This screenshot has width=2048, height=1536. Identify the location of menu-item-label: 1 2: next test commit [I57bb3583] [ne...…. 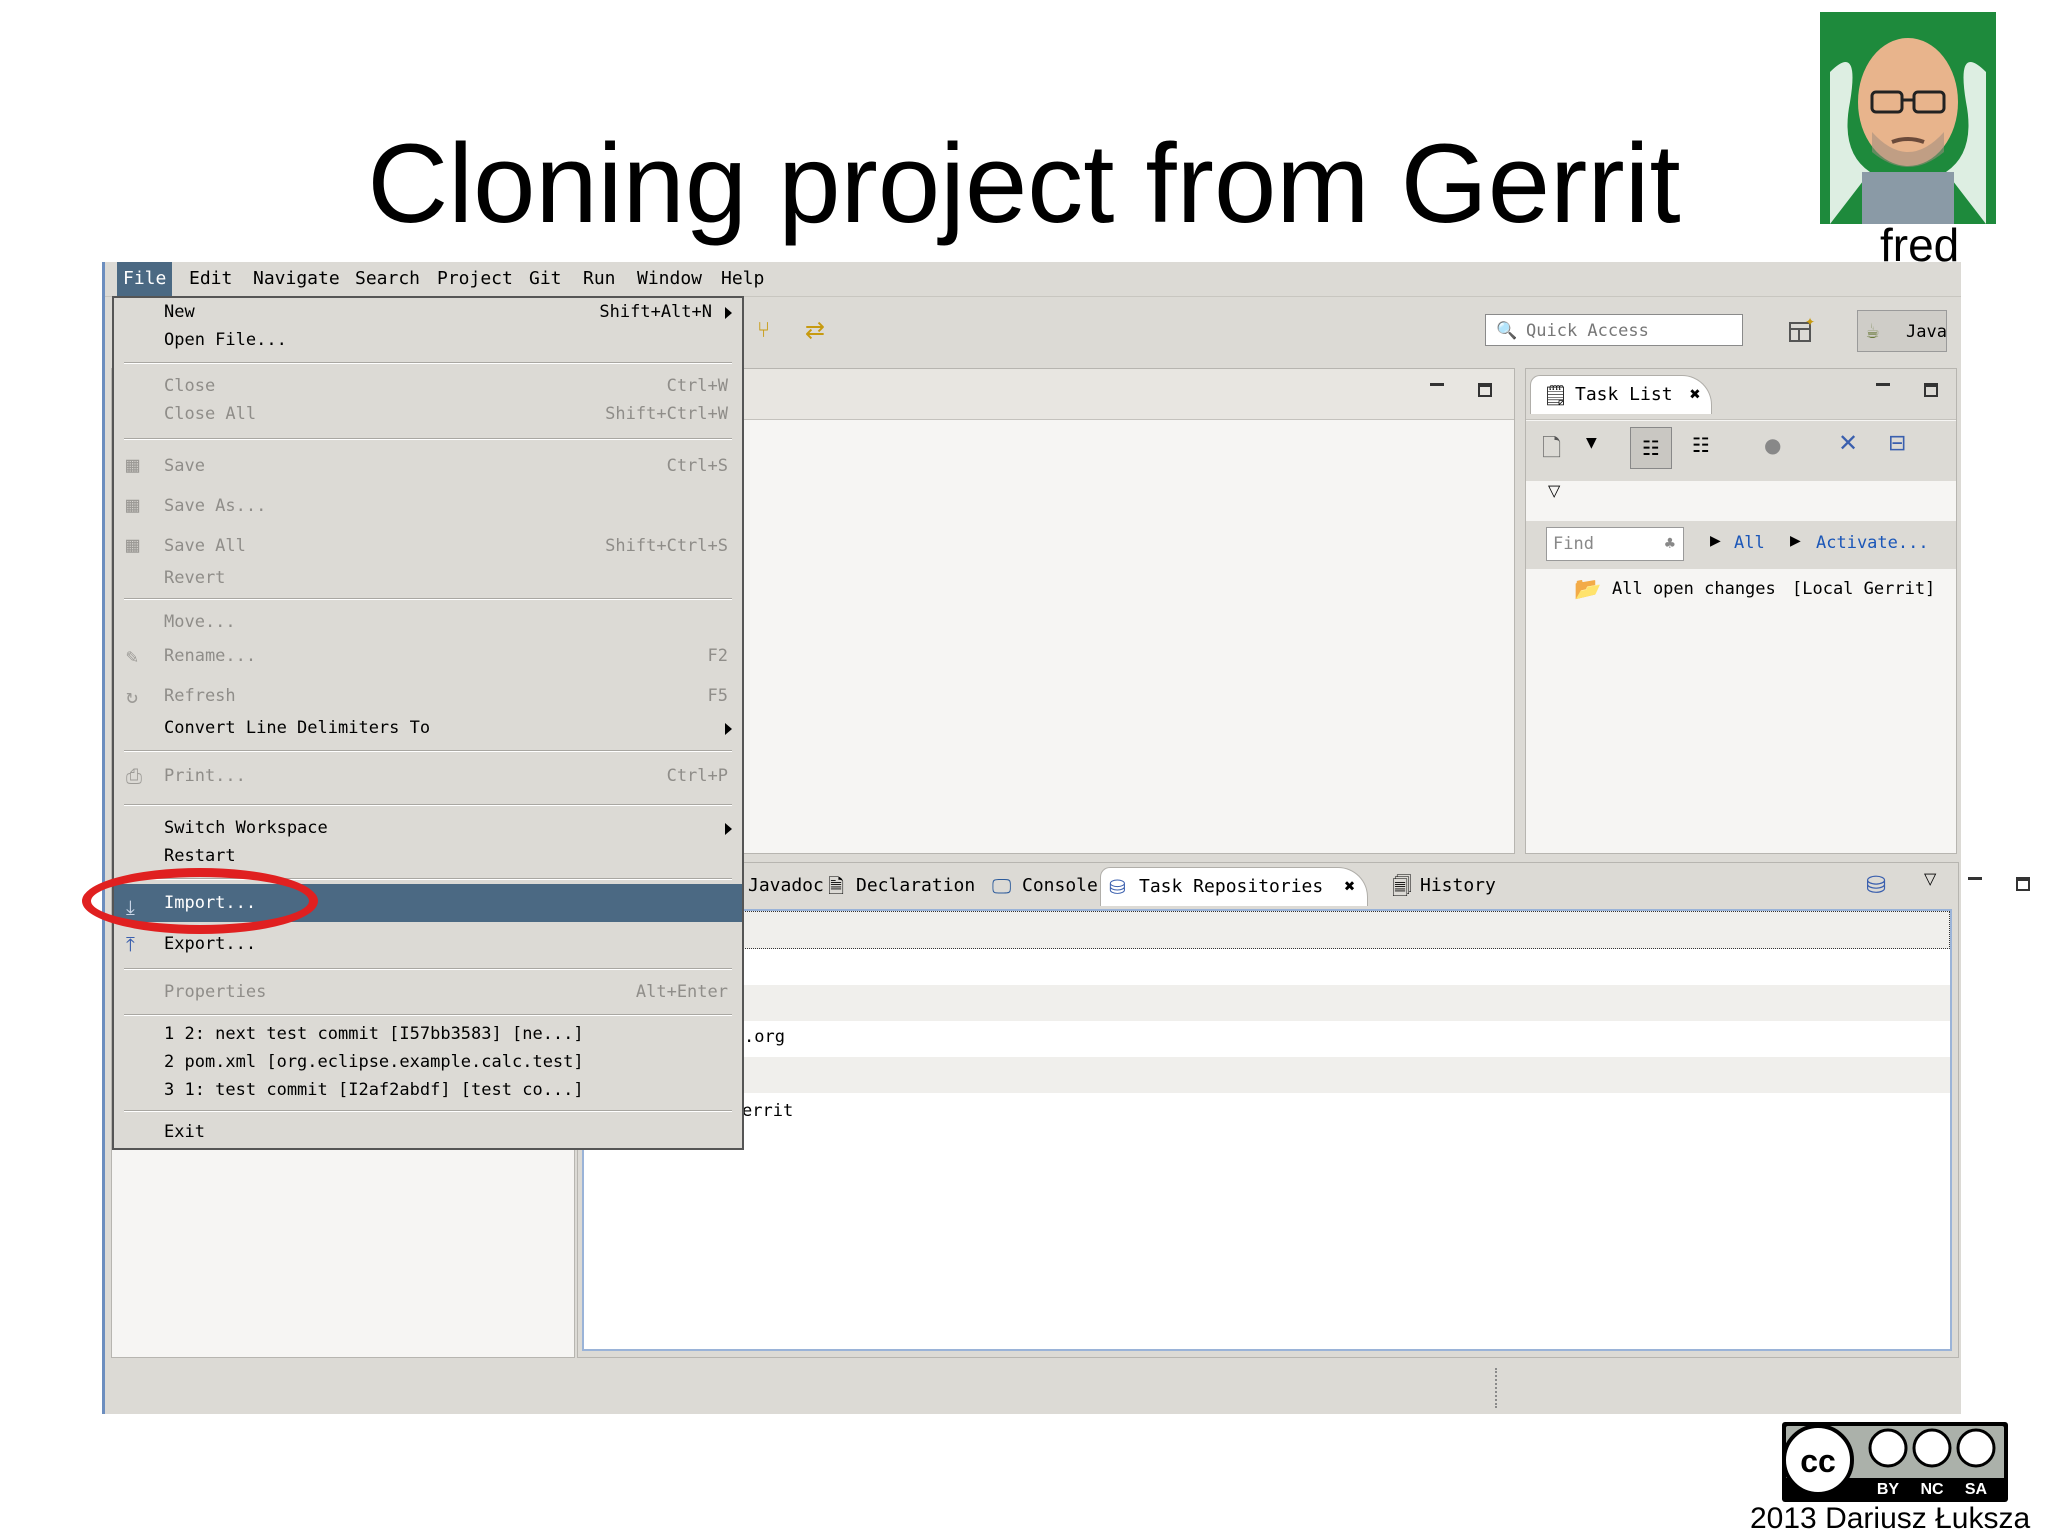
(374, 1034).